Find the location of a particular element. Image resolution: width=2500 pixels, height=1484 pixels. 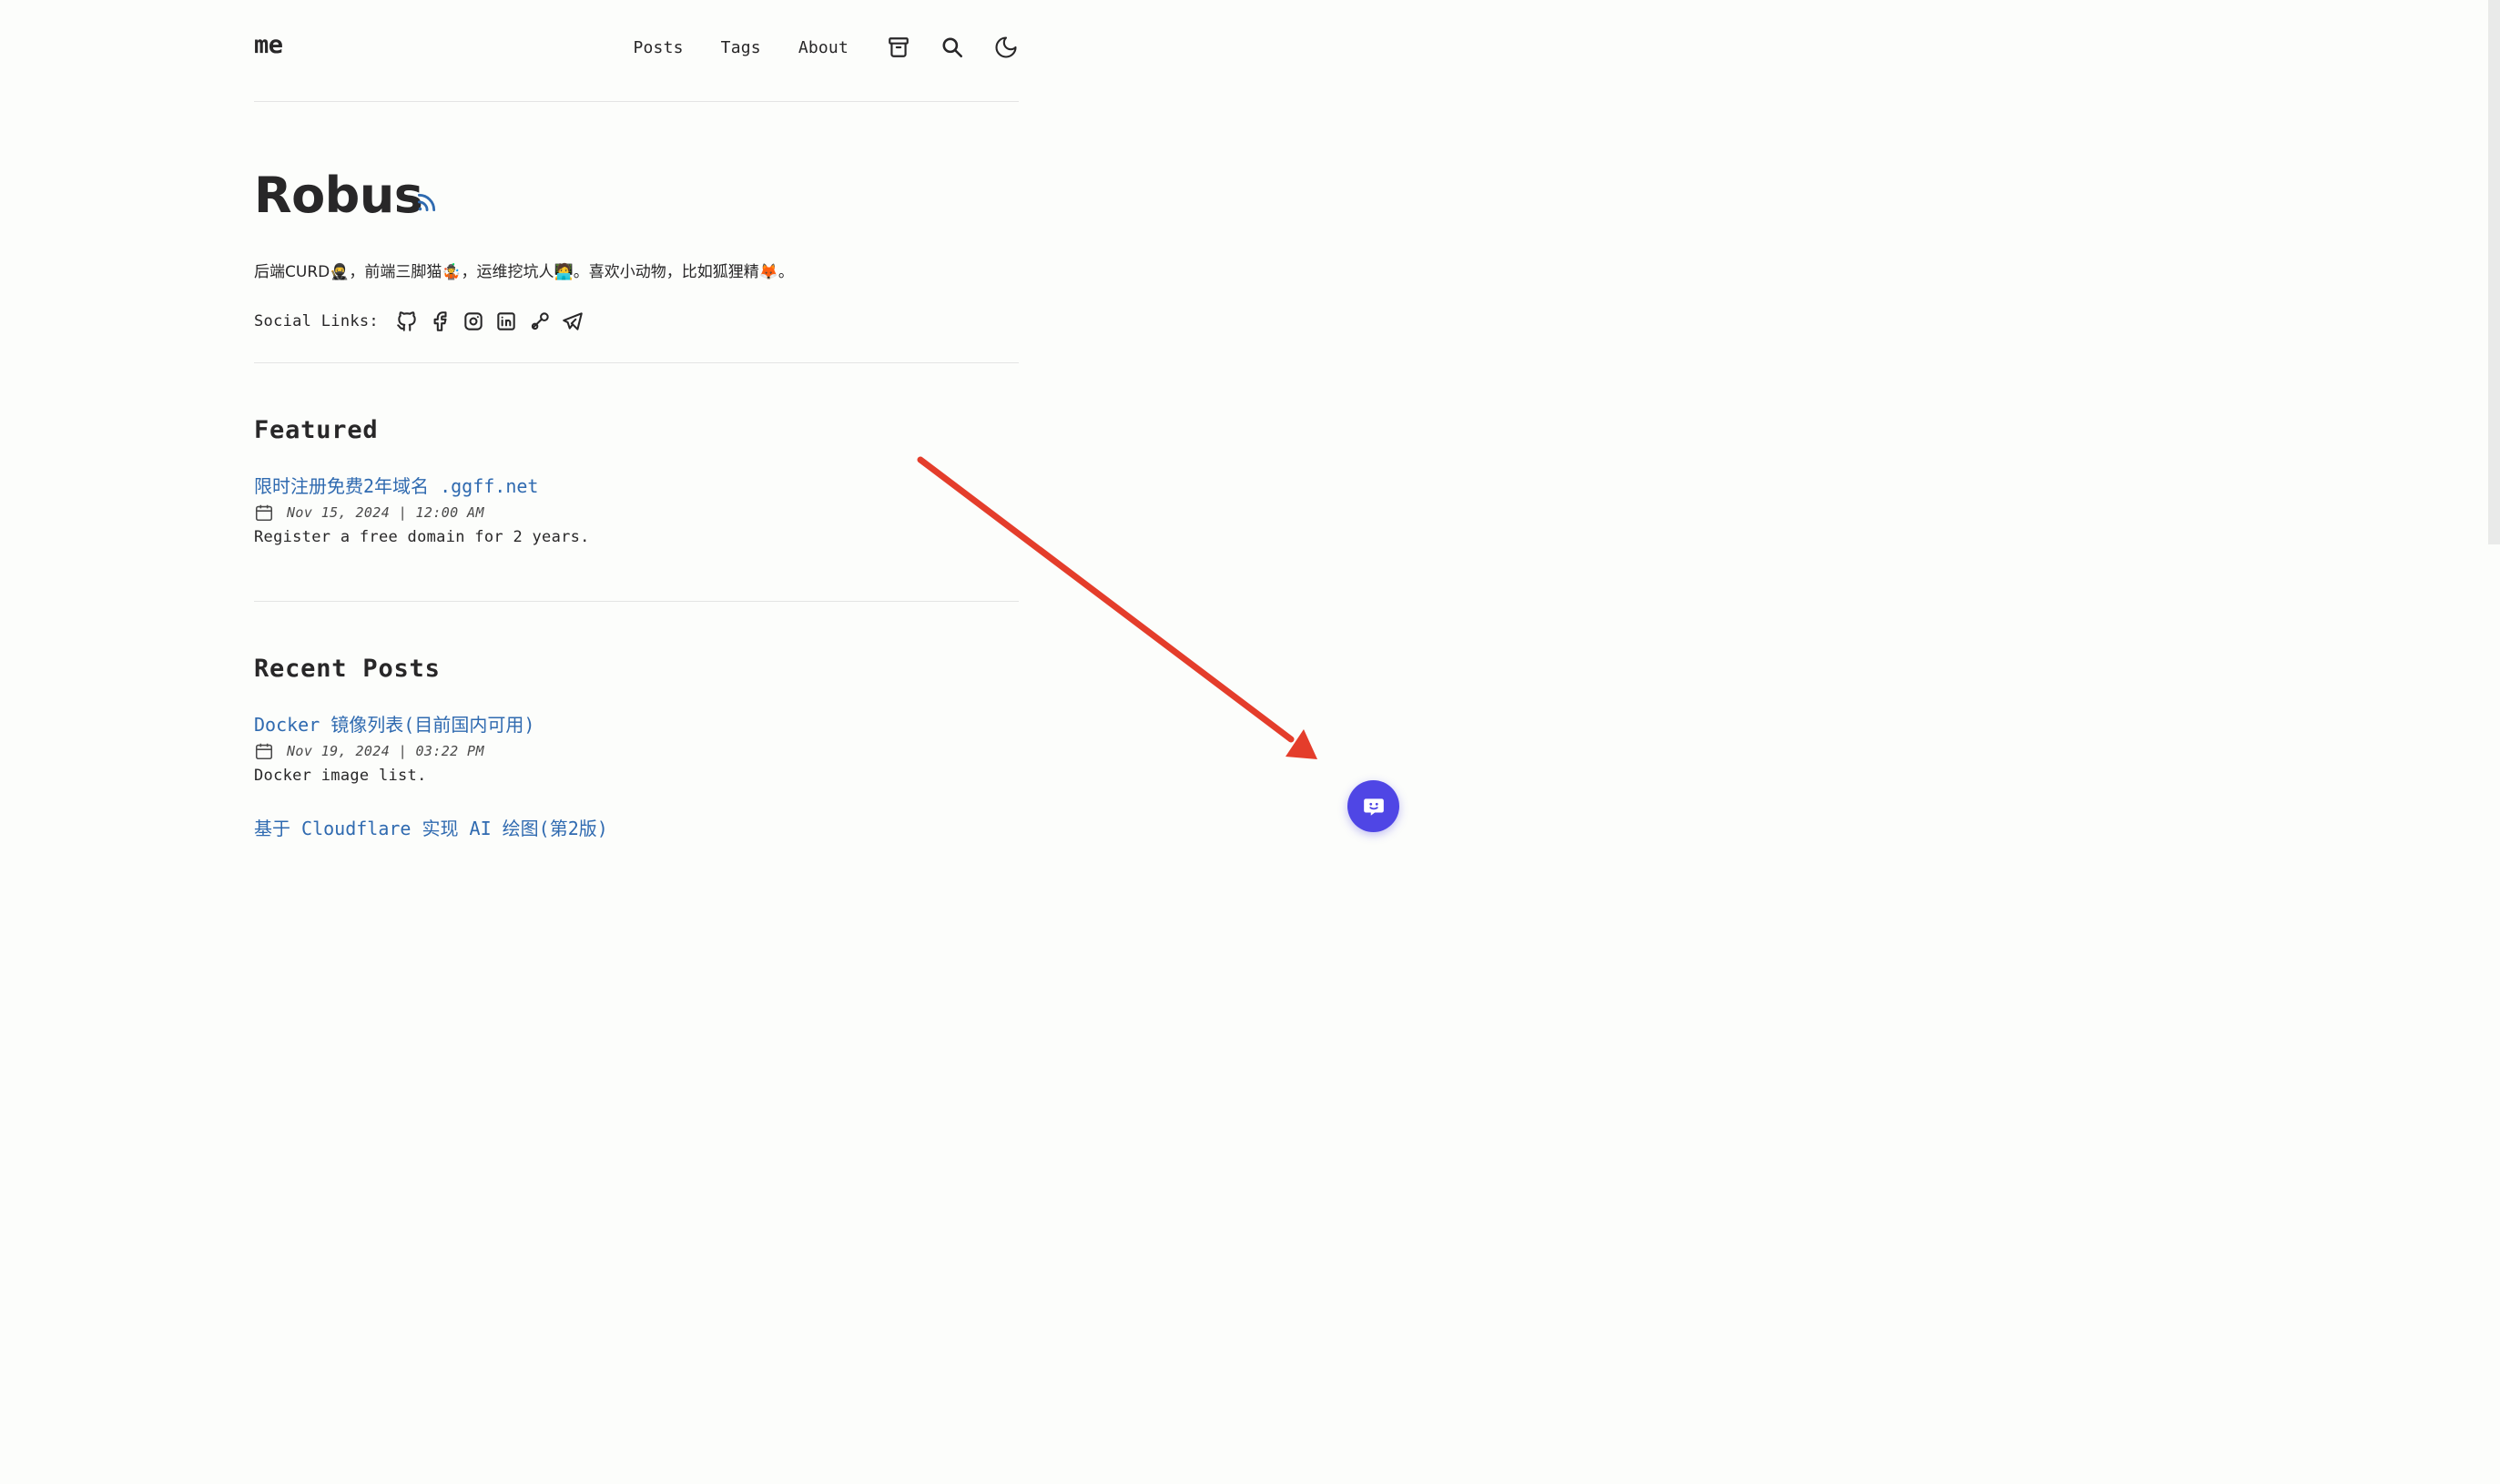

telegram-icon is located at coordinates (573, 321).